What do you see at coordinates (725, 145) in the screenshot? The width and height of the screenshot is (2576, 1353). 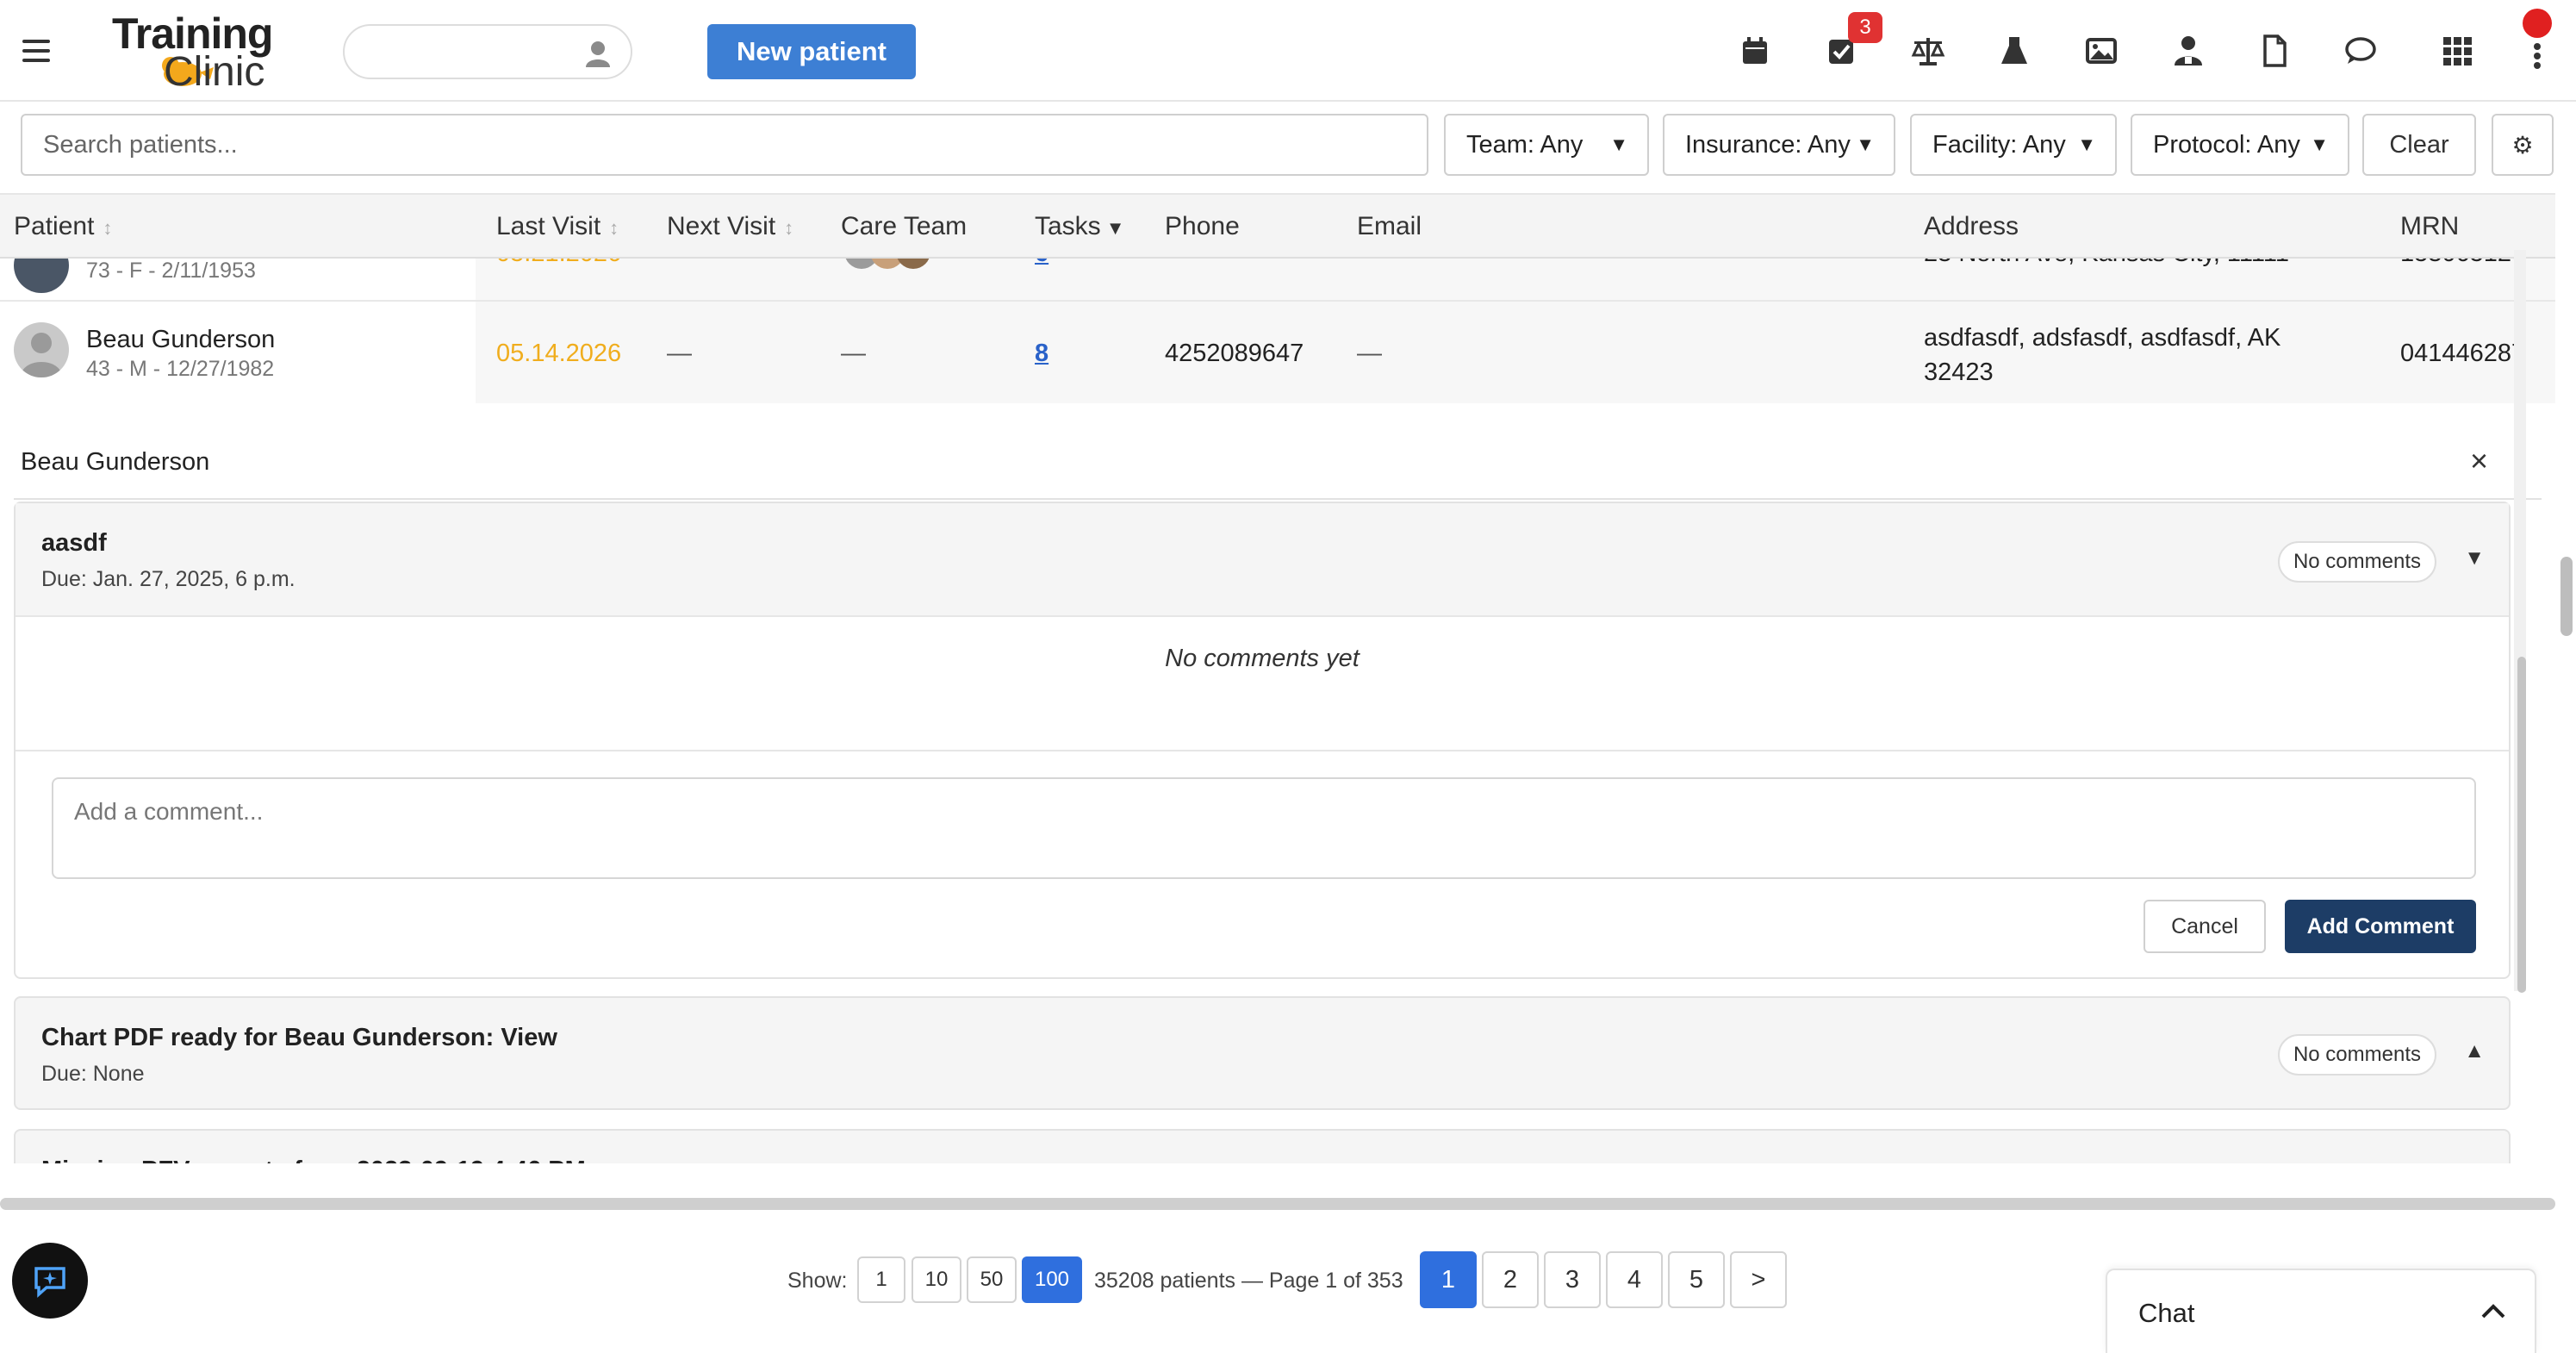 I see `search-patients-input` at bounding box center [725, 145].